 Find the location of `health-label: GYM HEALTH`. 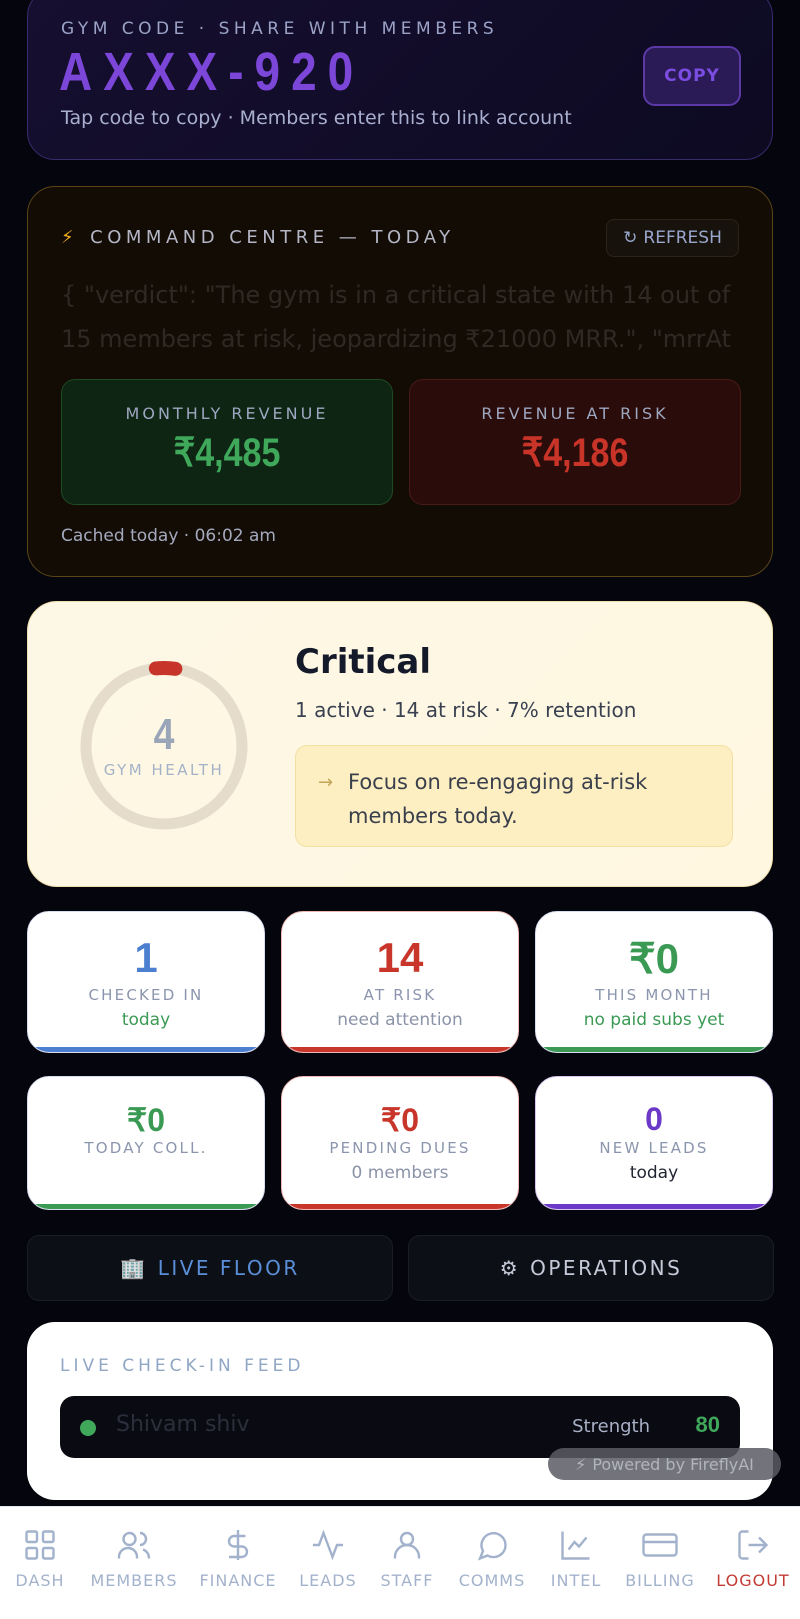

health-label: GYM HEALTH is located at coordinates (164, 770).